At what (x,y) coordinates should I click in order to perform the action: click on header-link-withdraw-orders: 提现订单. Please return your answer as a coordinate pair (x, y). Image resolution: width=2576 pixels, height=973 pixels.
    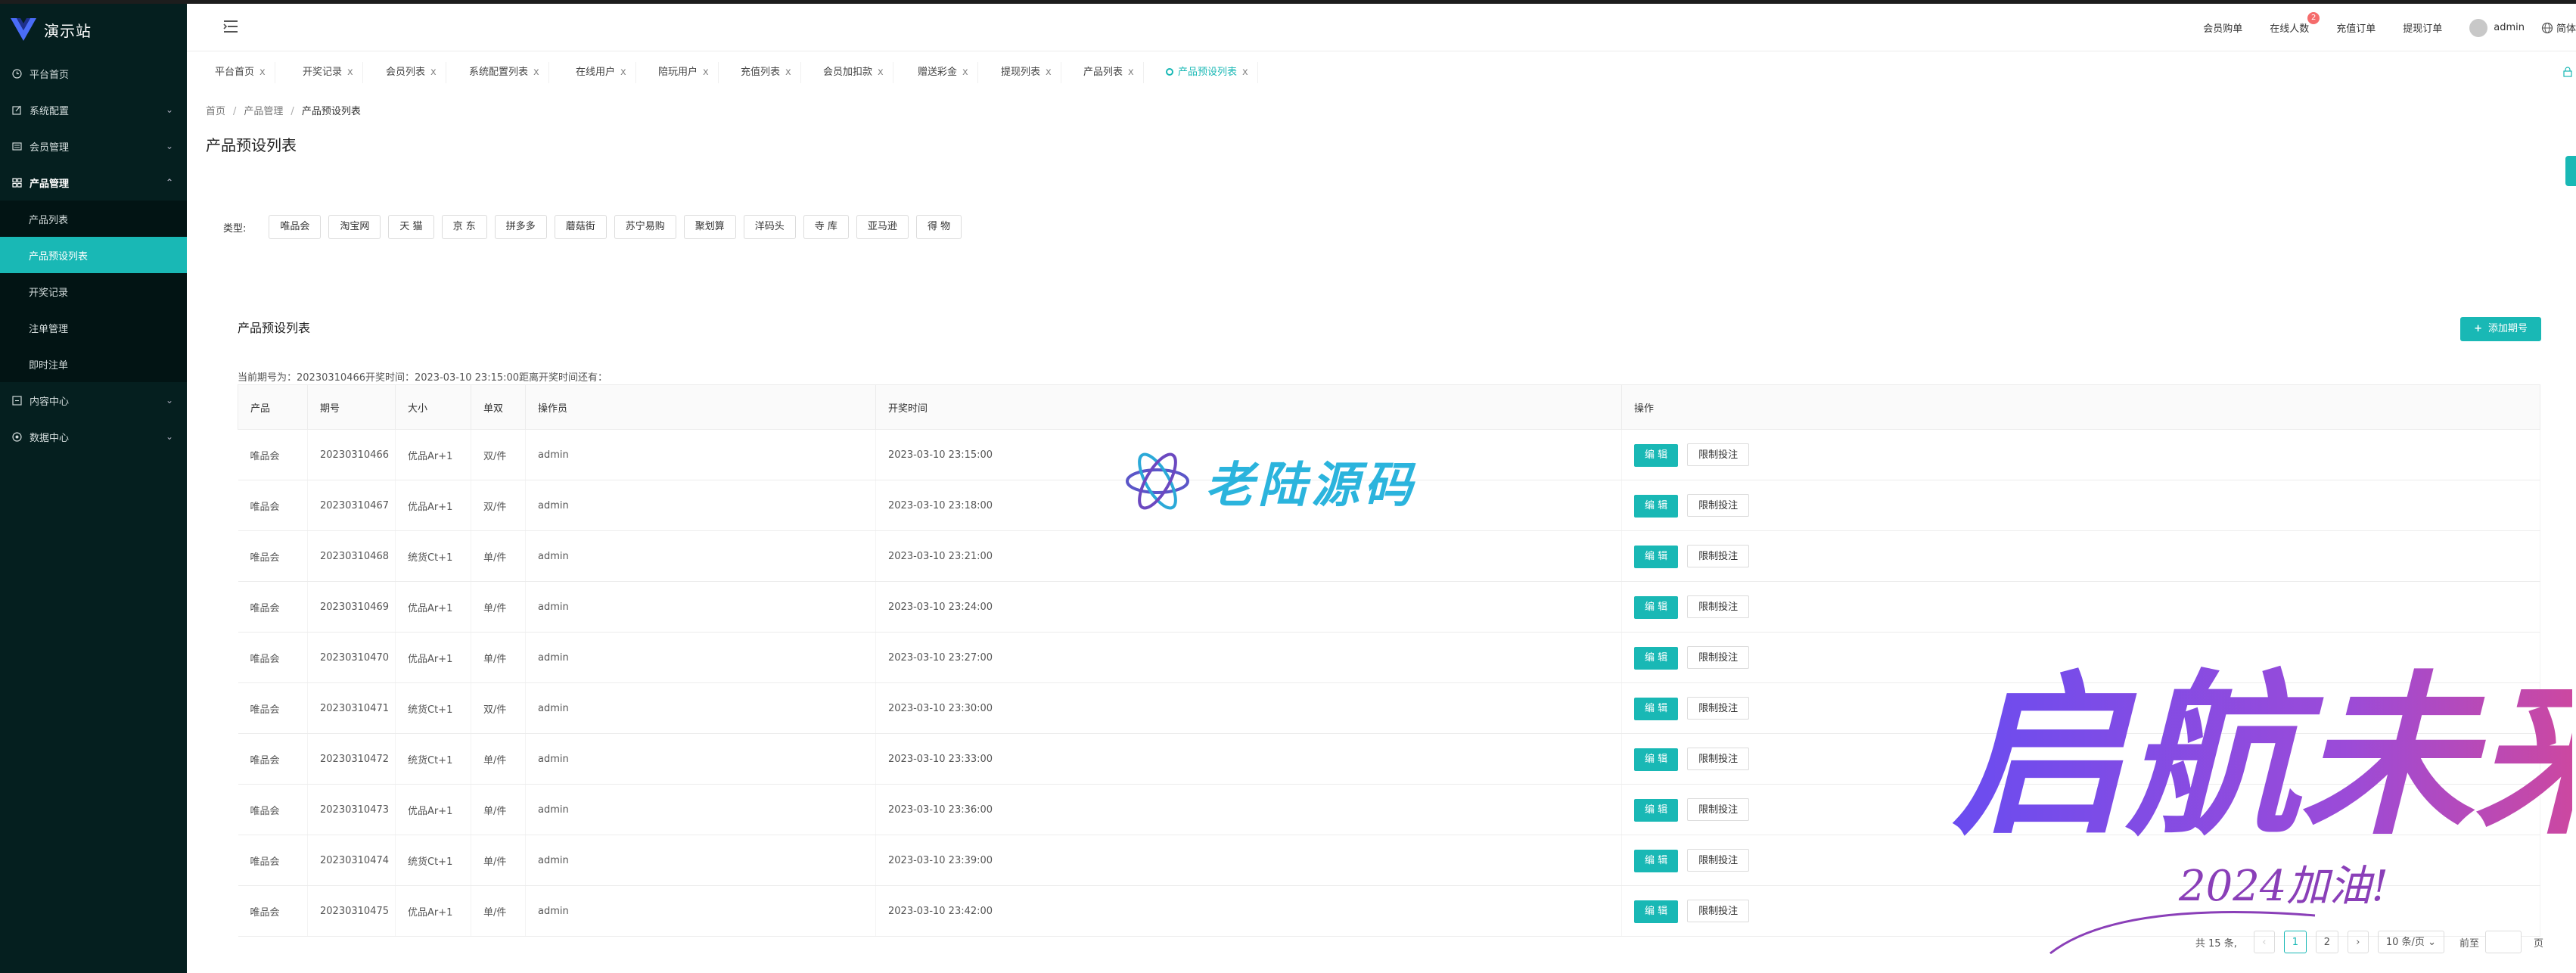
    Looking at the image, I should click on (2422, 27).